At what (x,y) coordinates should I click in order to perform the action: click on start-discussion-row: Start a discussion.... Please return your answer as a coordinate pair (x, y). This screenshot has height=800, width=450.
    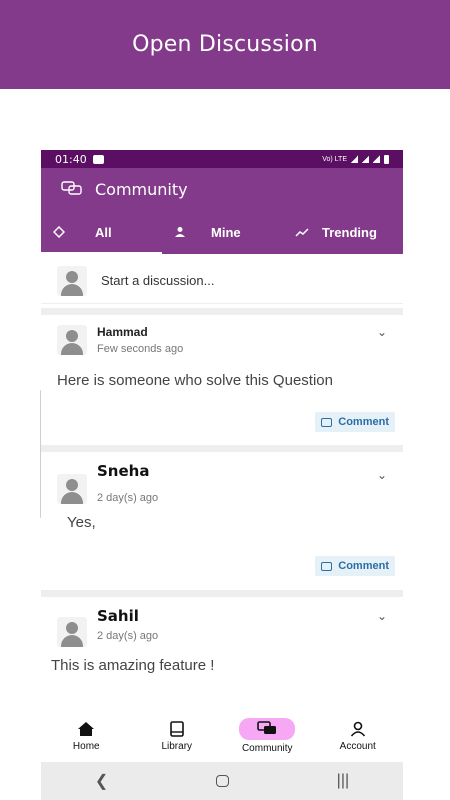
    Looking at the image, I should click on (222, 281).